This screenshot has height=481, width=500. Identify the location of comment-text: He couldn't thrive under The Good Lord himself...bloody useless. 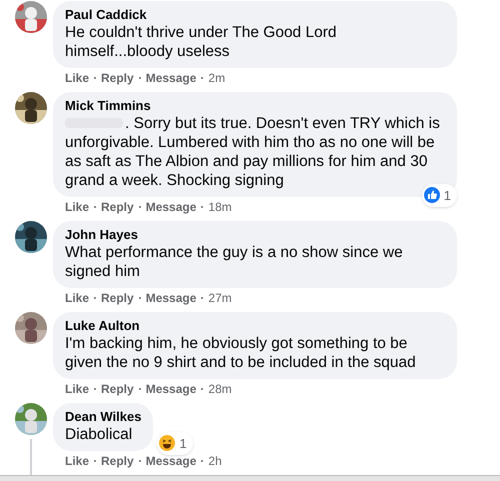
(201, 42).